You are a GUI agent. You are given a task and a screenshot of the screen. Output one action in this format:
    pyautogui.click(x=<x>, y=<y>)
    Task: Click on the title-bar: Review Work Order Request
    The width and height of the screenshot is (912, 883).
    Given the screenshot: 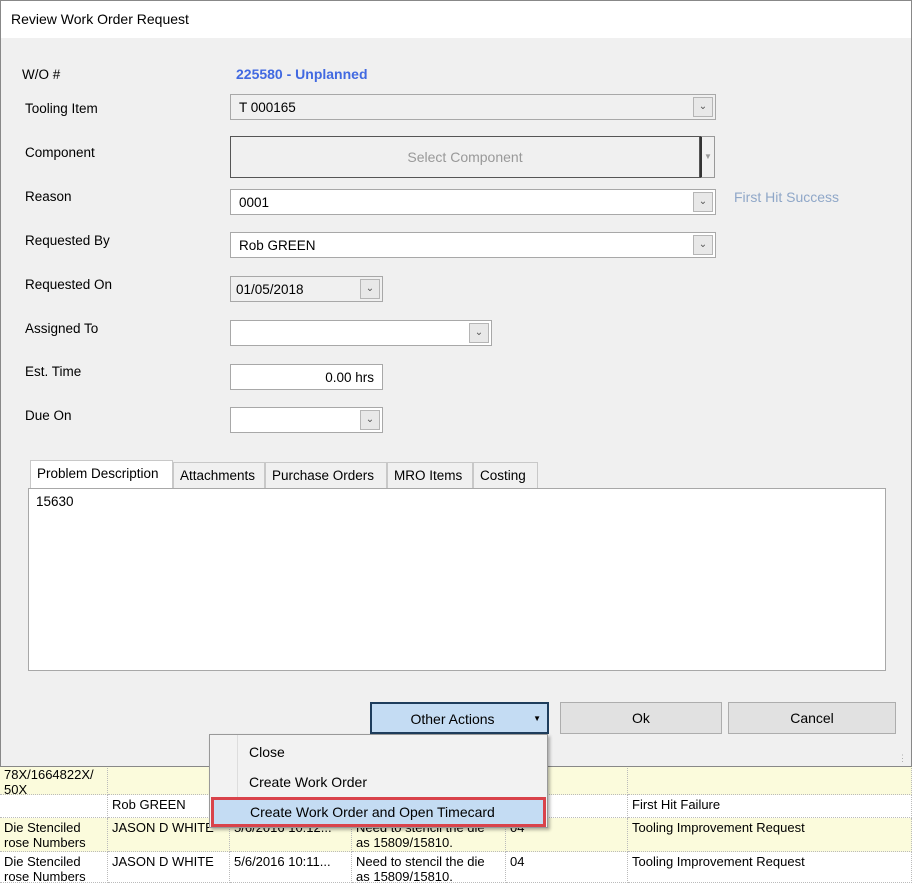 What is the action you would take?
    pyautogui.click(x=456, y=19)
    